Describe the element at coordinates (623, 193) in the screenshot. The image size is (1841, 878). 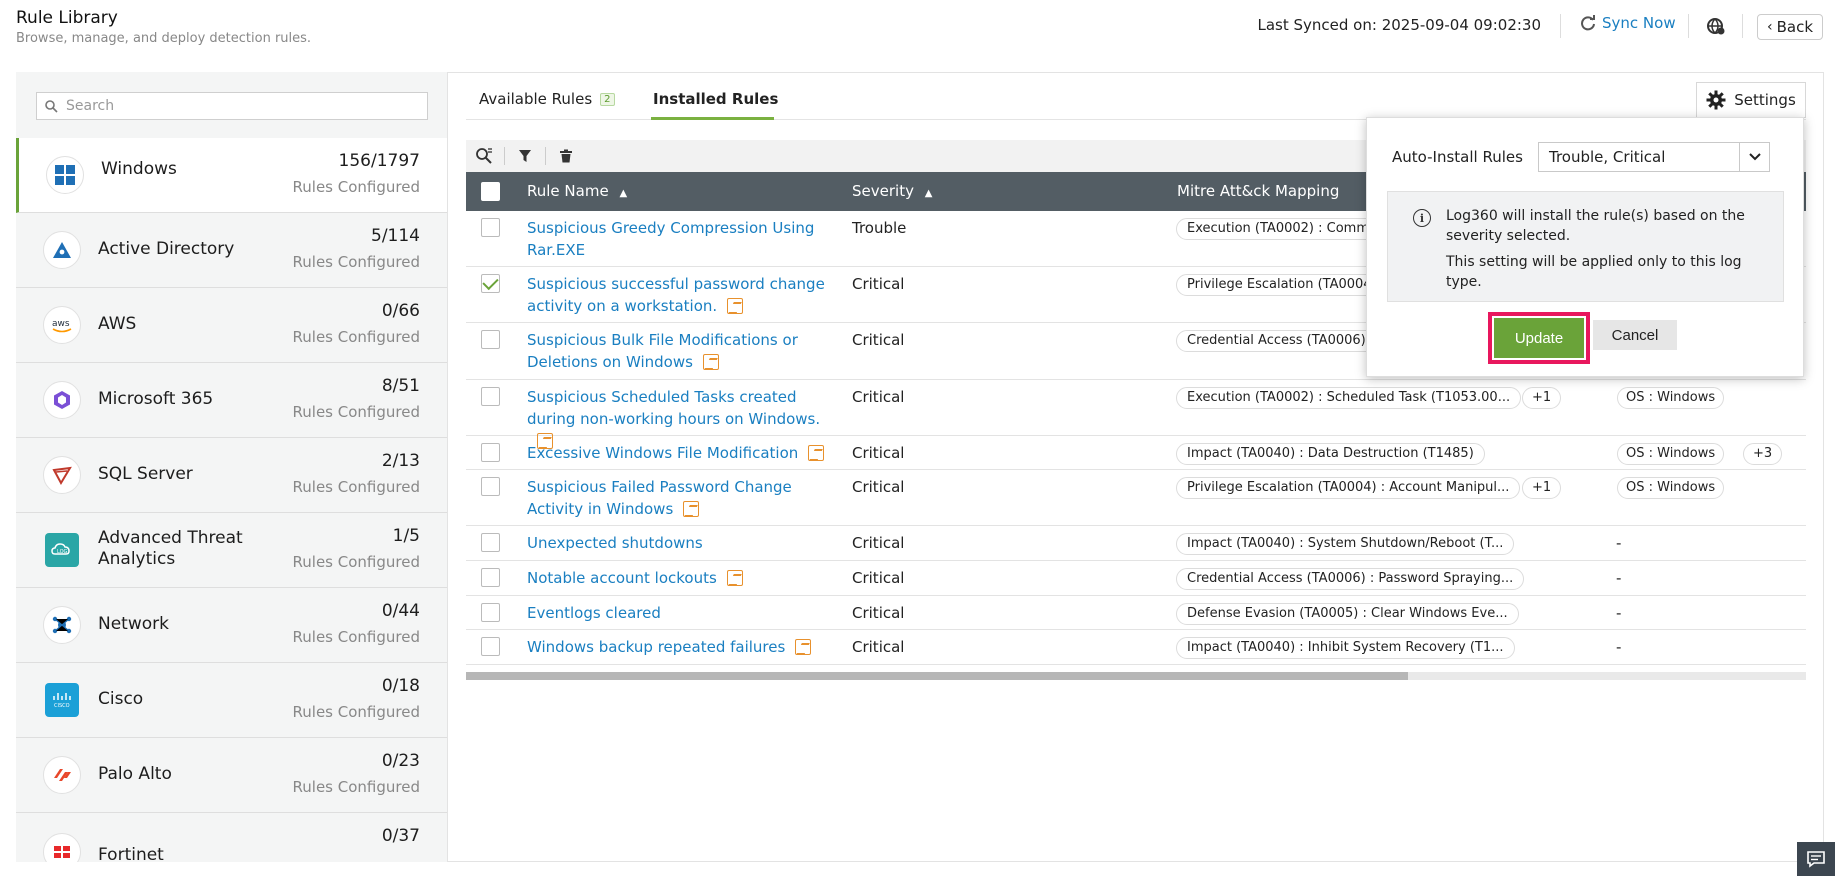
I see `sort-asc-icon: ▲` at that location.